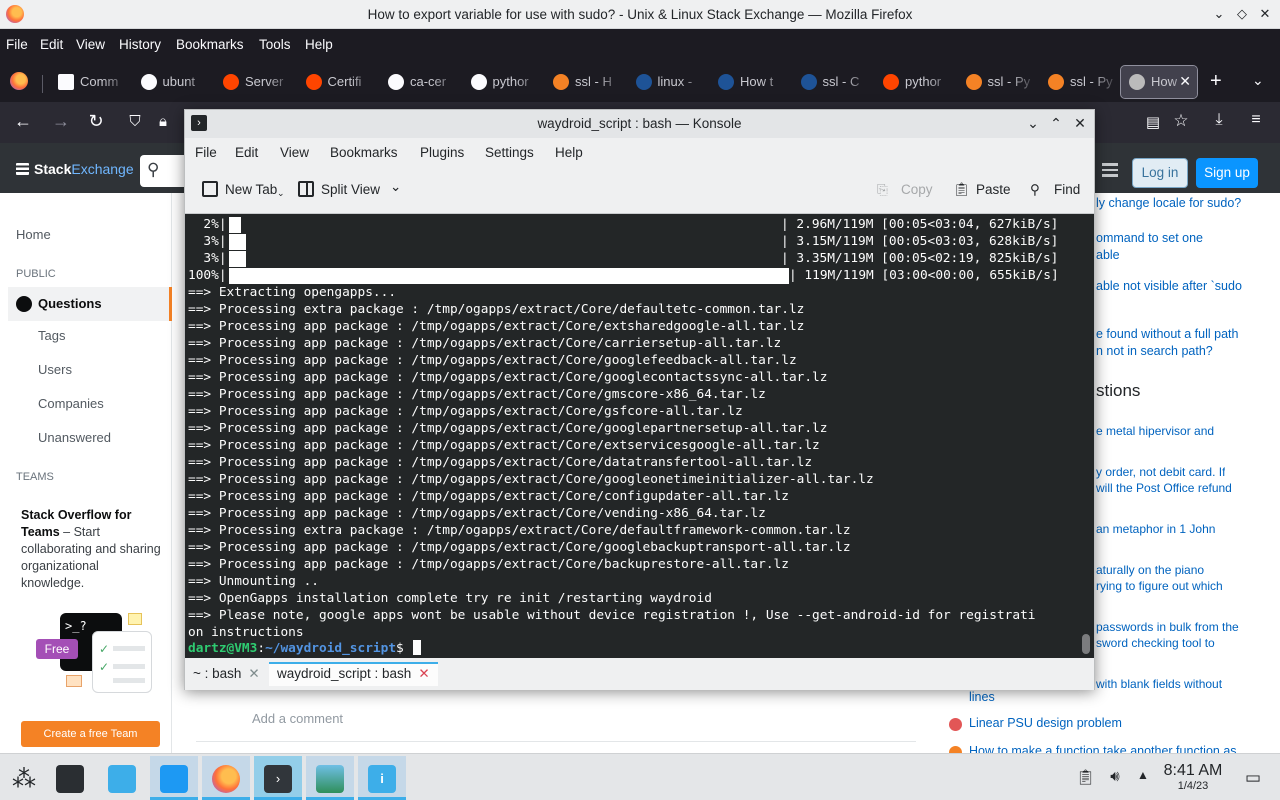  I want to click on taskbar-dolphin, so click(174, 778).